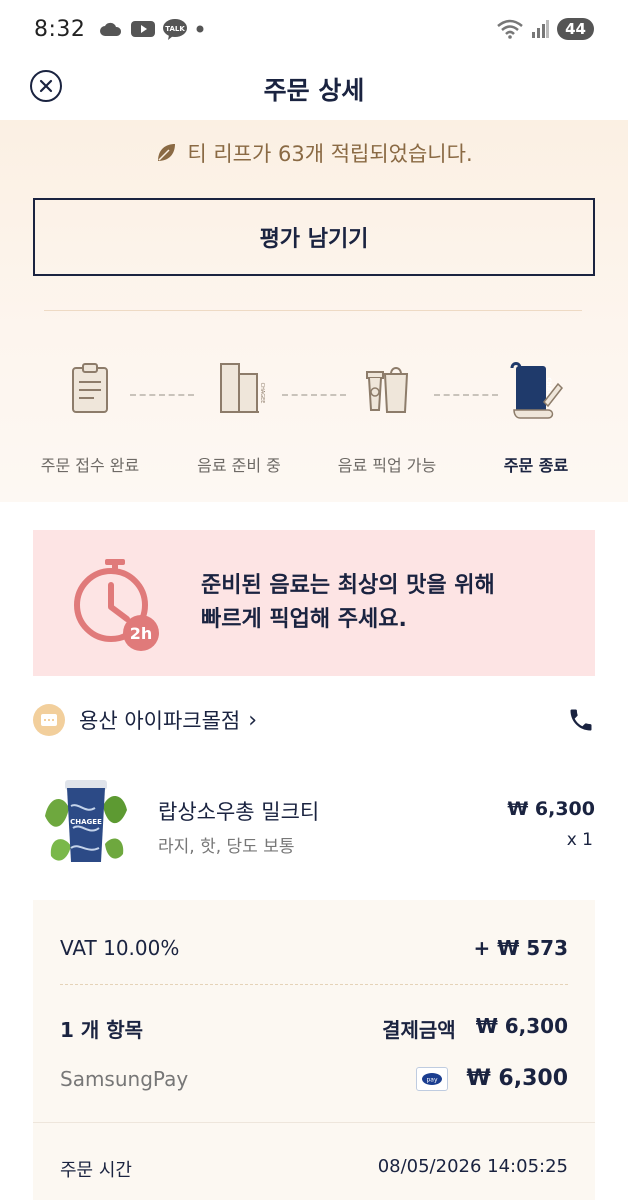  What do you see at coordinates (90, 388) in the screenshot?
I see `clipboard-icon` at bounding box center [90, 388].